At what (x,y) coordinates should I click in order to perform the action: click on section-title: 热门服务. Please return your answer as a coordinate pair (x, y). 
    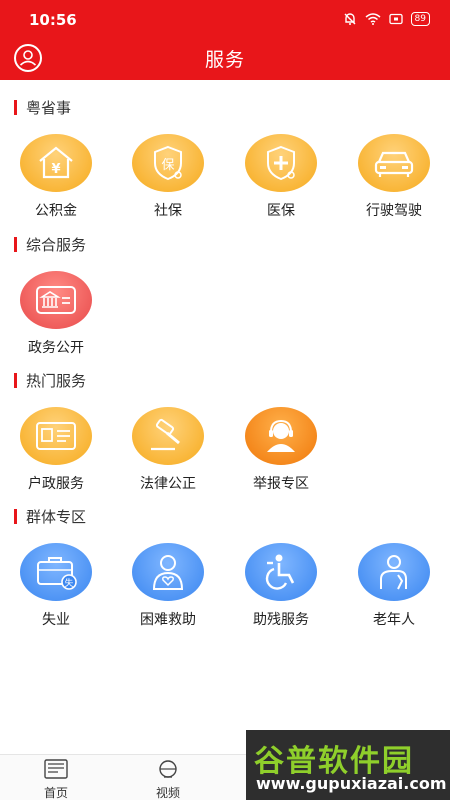
    Looking at the image, I should click on (50, 380).